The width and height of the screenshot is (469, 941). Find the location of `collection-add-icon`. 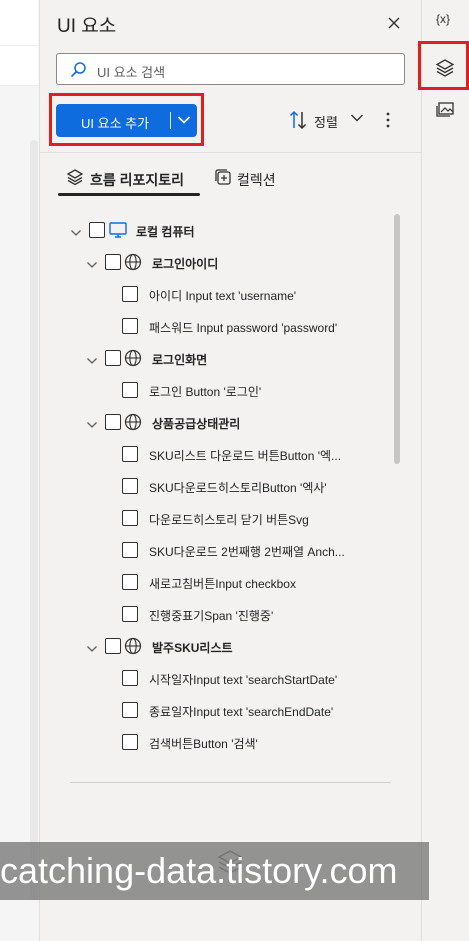

collection-add-icon is located at coordinates (223, 177).